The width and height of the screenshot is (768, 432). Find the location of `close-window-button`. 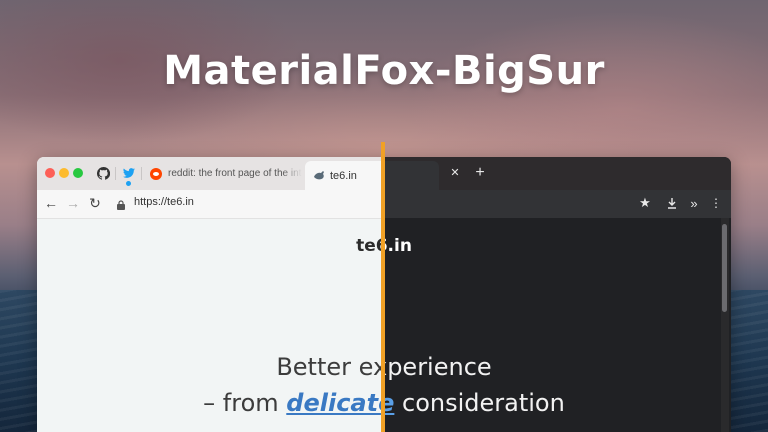

close-window-button is located at coordinates (50, 173).